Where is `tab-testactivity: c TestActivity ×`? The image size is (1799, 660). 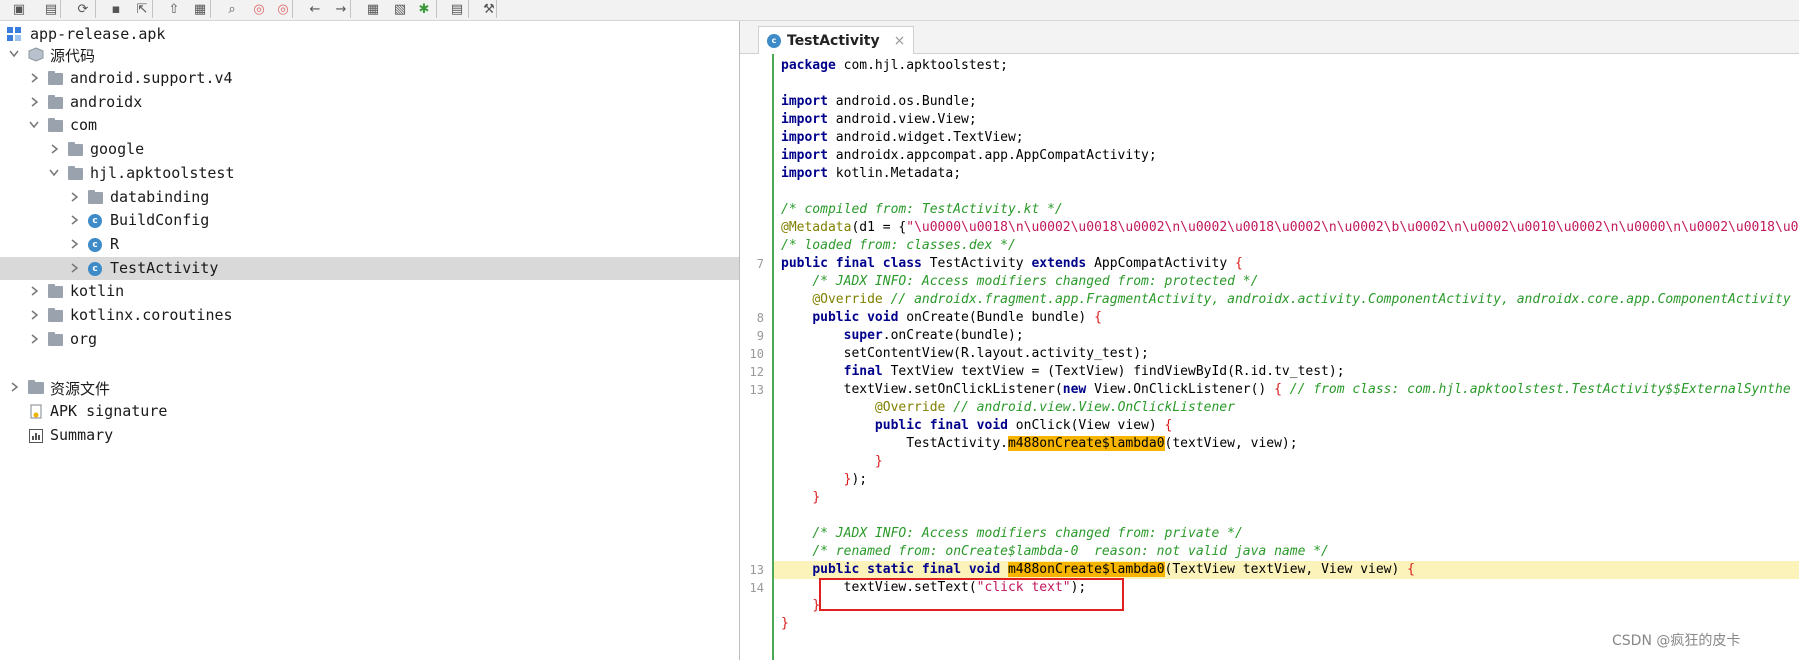
tab-testactivity: c TestActivity × is located at coordinates (836, 40).